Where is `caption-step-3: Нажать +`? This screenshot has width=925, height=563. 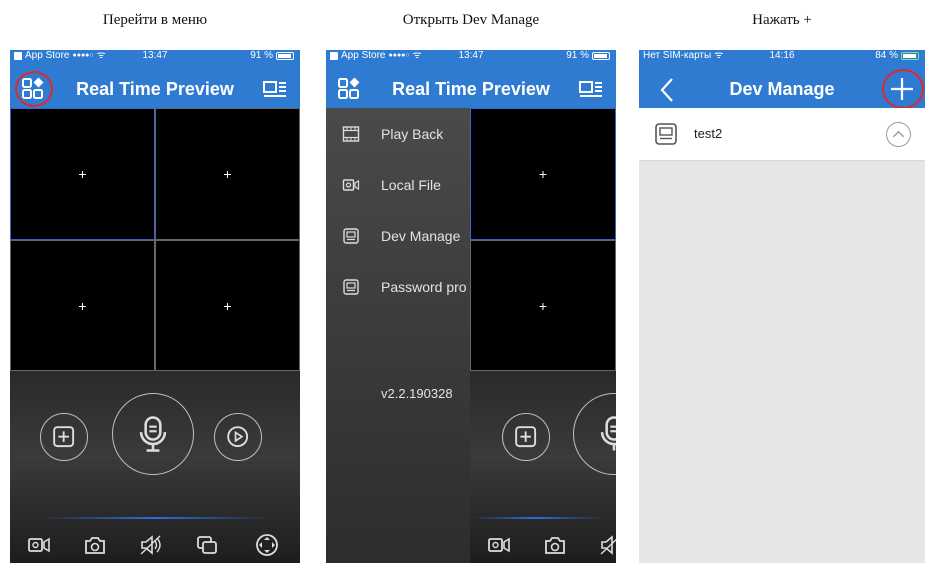
caption-step-3: Нажать + is located at coordinates (782, 20).